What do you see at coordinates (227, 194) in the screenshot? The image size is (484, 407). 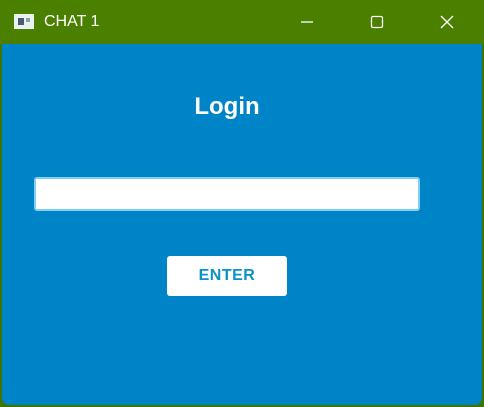 I see `login-input` at bounding box center [227, 194].